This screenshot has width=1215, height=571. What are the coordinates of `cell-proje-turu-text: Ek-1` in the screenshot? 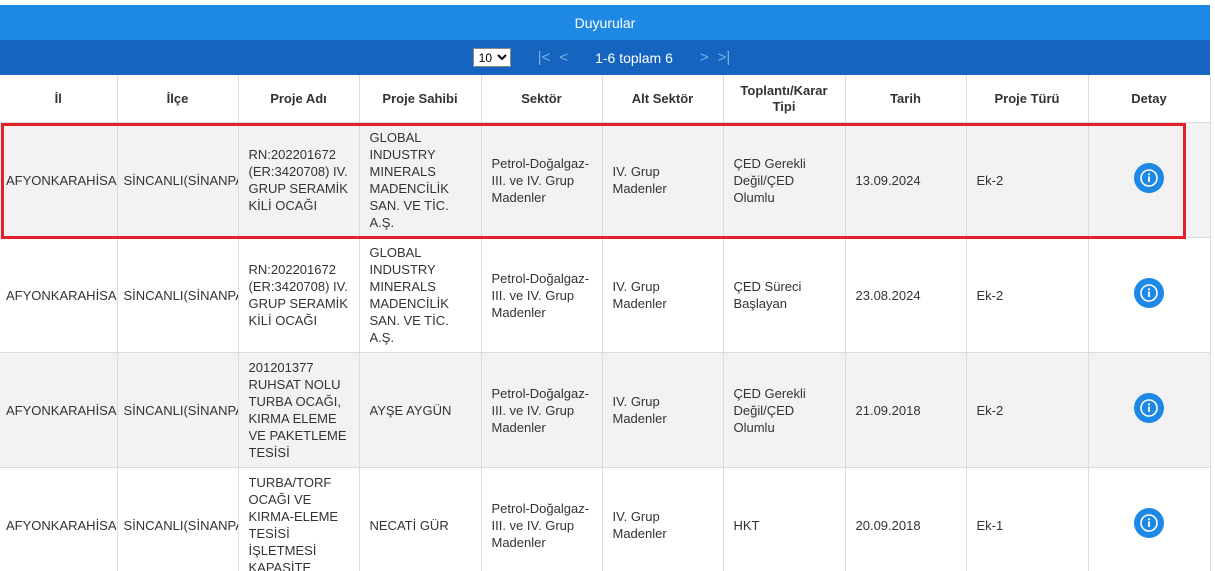 It's located at (990, 525).